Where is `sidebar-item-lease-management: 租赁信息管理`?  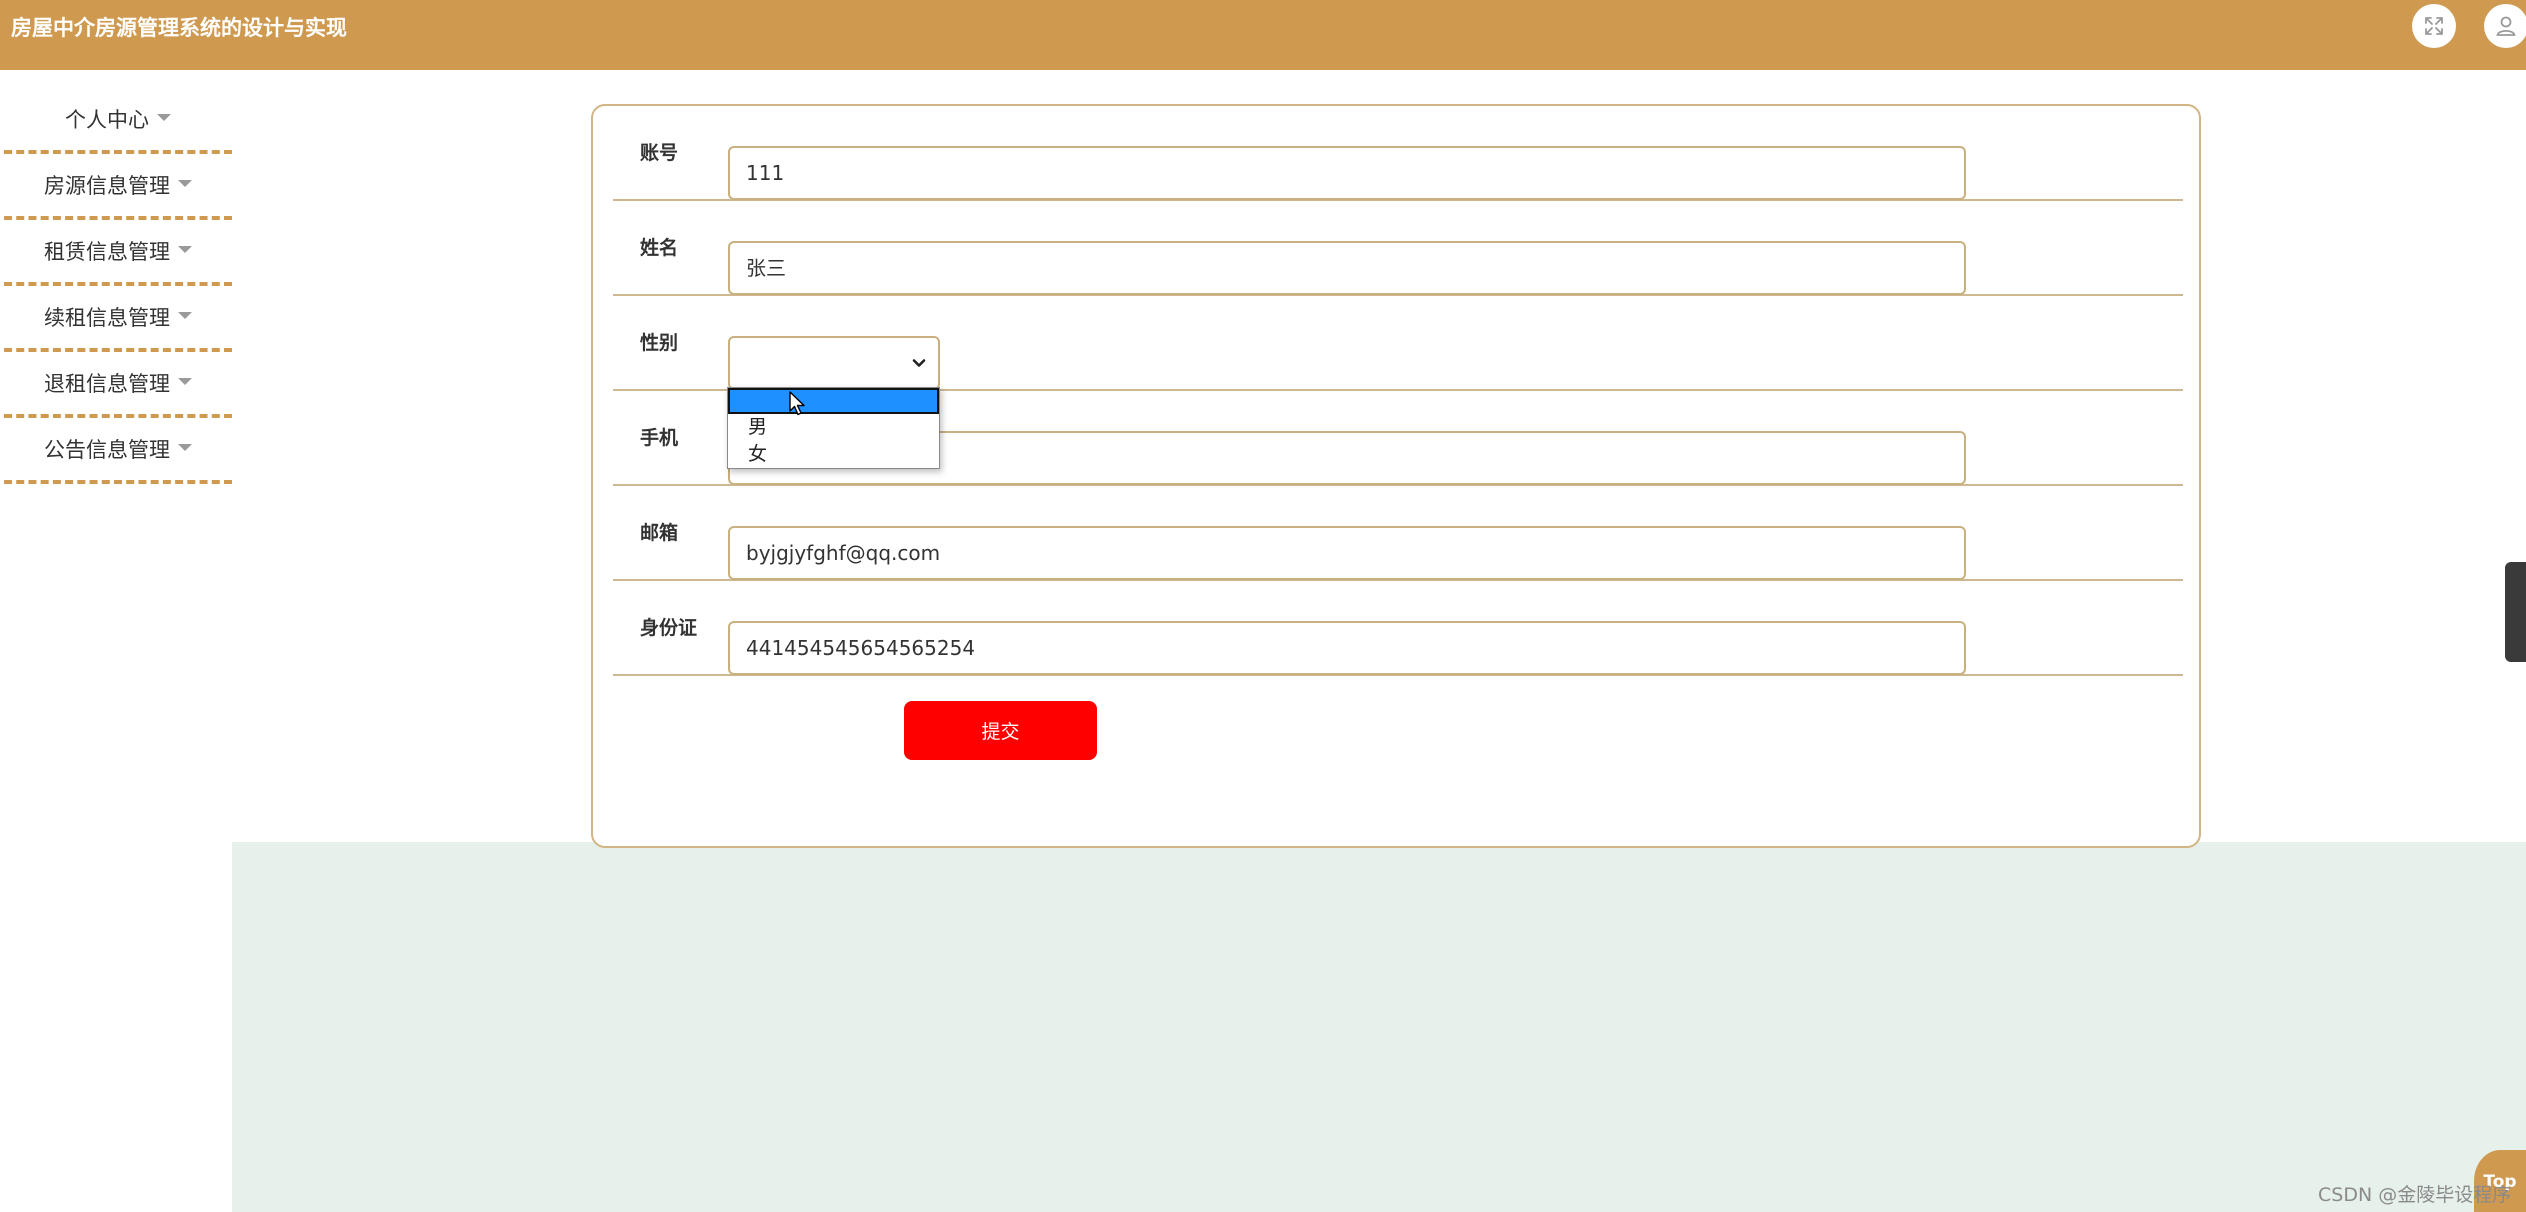 sidebar-item-lease-management: 租赁信息管理 is located at coordinates (118, 253).